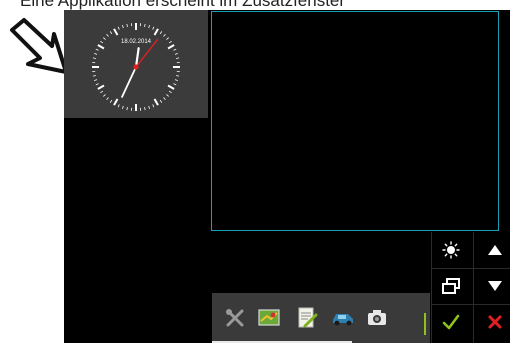 Image resolution: width=510 pixels, height=343 pixels. What do you see at coordinates (129, 82) in the screenshot?
I see `clock-minute-hand` at bounding box center [129, 82].